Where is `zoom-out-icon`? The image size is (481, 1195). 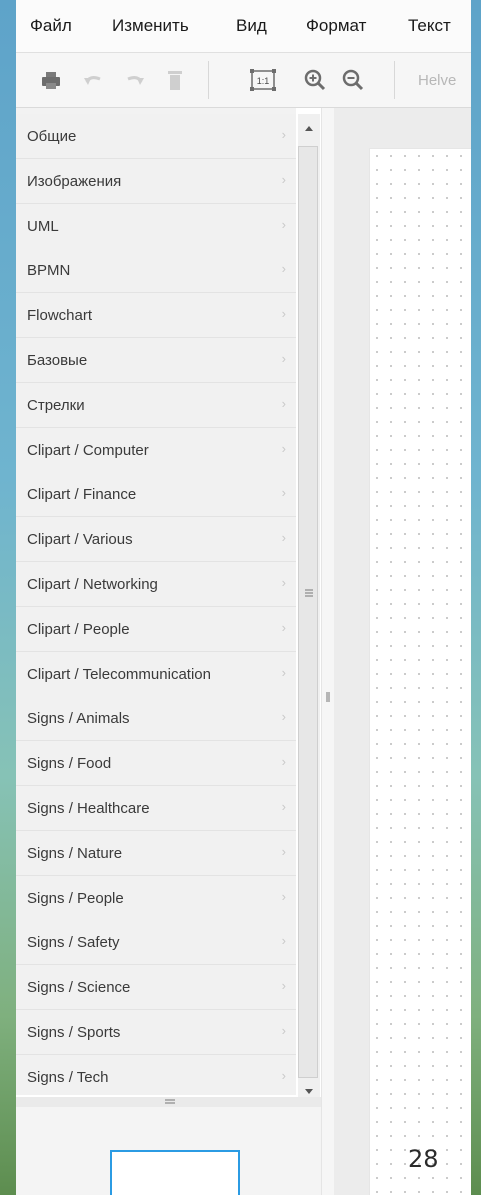
zoom-out-icon is located at coordinates (353, 80).